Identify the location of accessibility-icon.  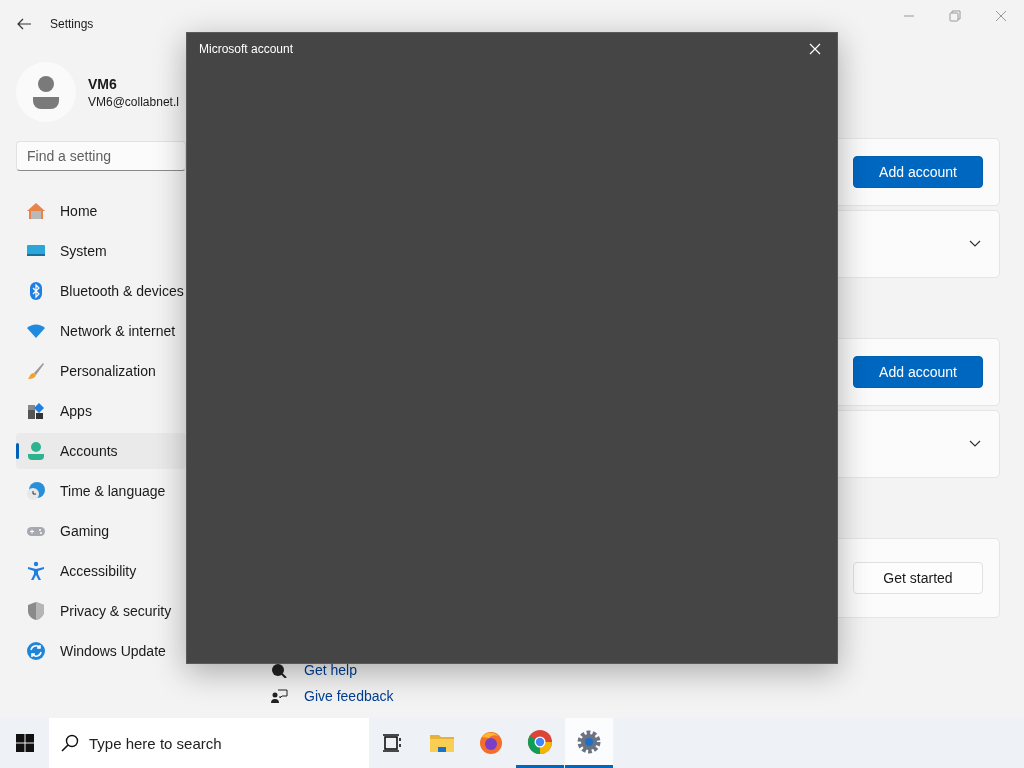
(36, 571).